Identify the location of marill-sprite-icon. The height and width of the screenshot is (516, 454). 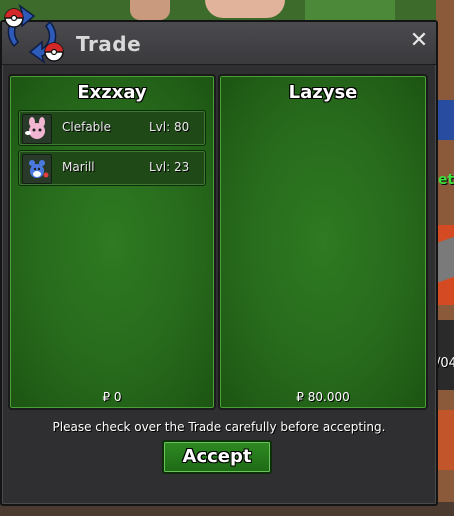
(37, 169).